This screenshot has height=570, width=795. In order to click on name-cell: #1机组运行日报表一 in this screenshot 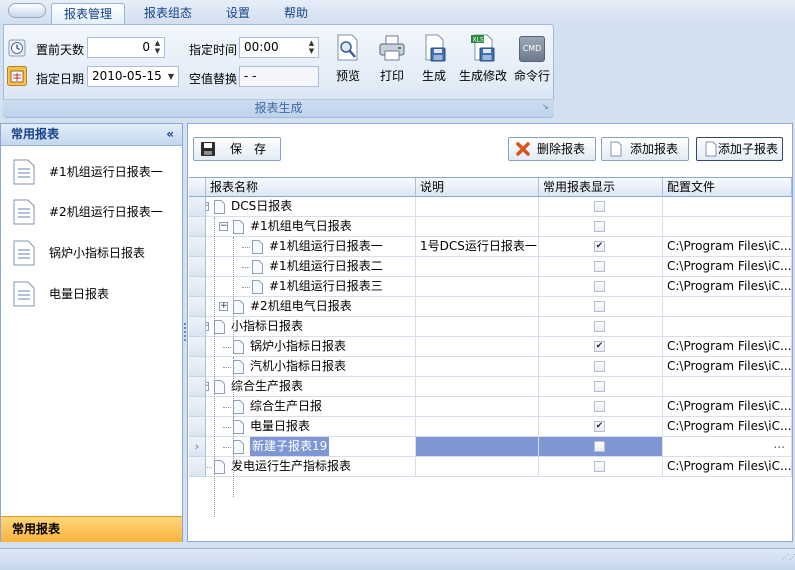, I will do `click(311, 247)`.